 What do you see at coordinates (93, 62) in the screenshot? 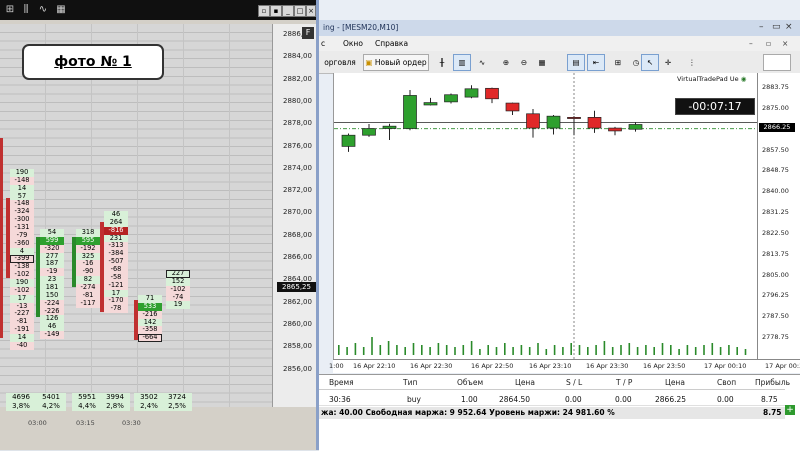
I see `photo-label: фото № 1` at bounding box center [93, 62].